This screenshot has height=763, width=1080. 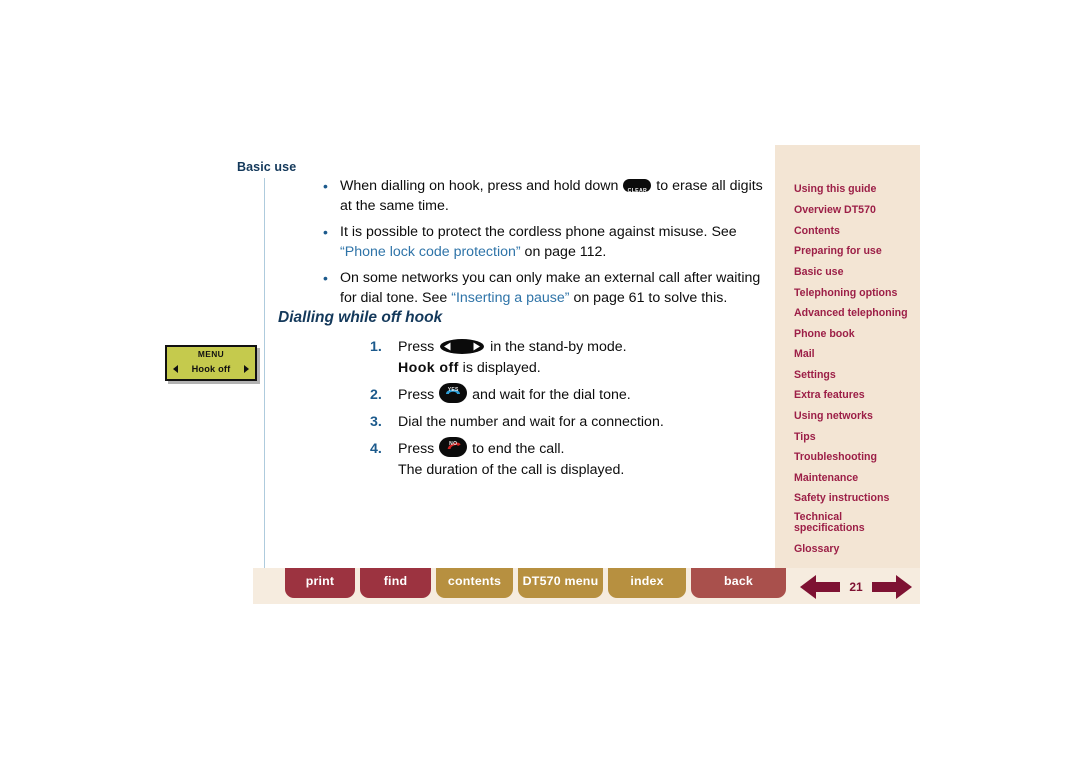 I want to click on footer-tab-contents: contents, so click(x=474, y=583).